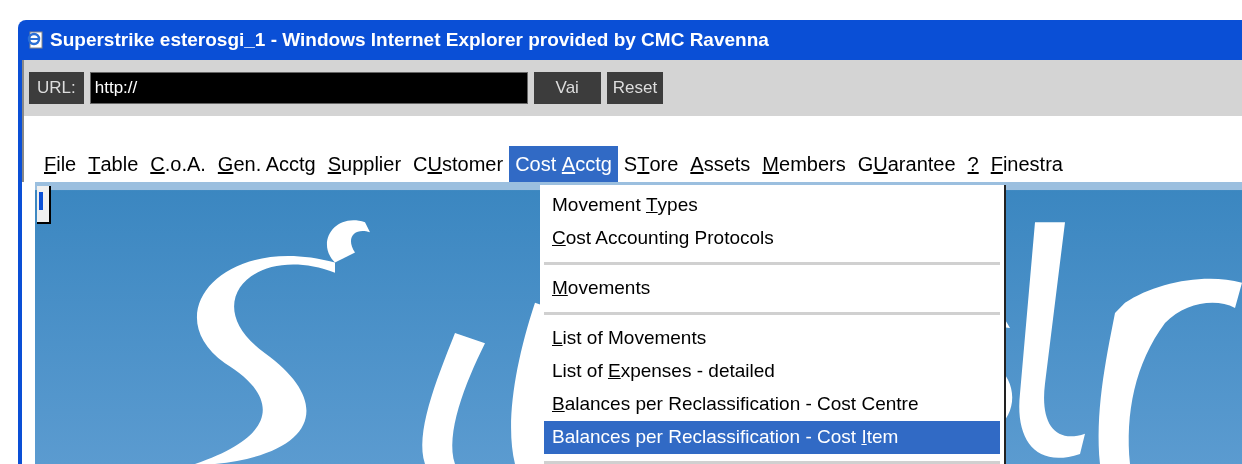 The width and height of the screenshot is (1242, 464). What do you see at coordinates (906, 164) in the screenshot?
I see `menu-item: GUarantee` at bounding box center [906, 164].